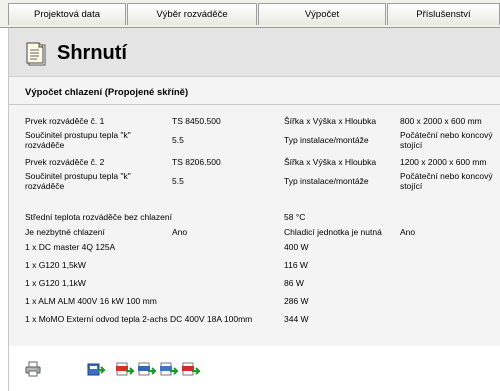  What do you see at coordinates (170, 369) in the screenshot?
I see `export-txt-icon` at bounding box center [170, 369].